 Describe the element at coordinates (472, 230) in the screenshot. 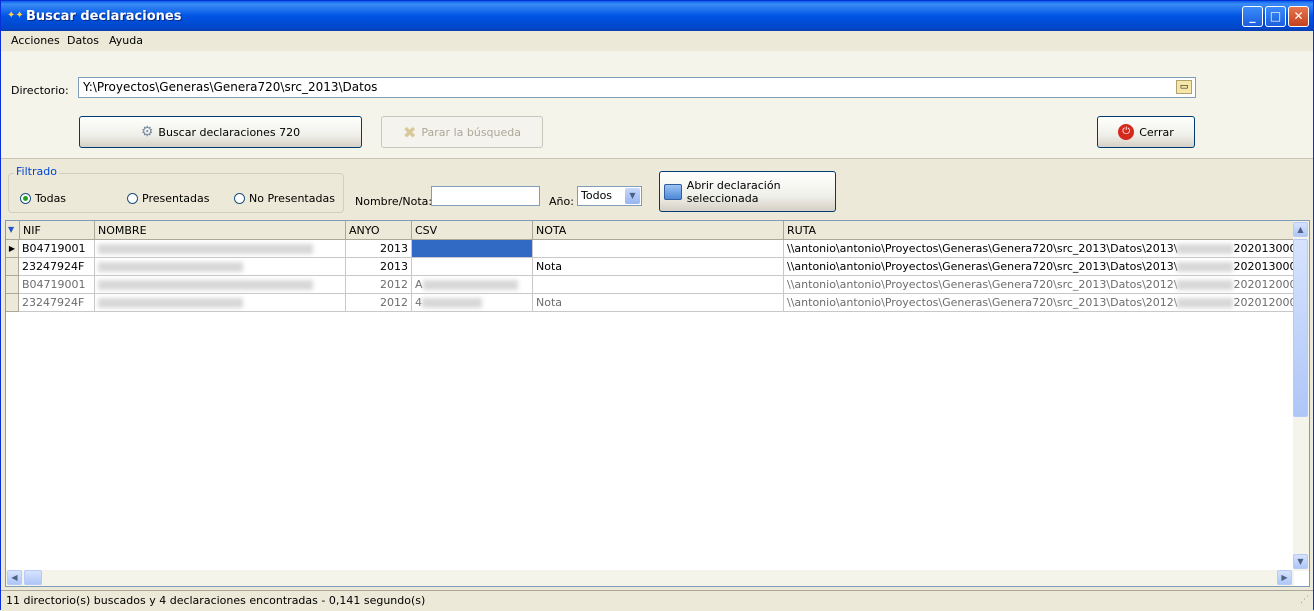

I see `column-header-csv: CSV` at that location.